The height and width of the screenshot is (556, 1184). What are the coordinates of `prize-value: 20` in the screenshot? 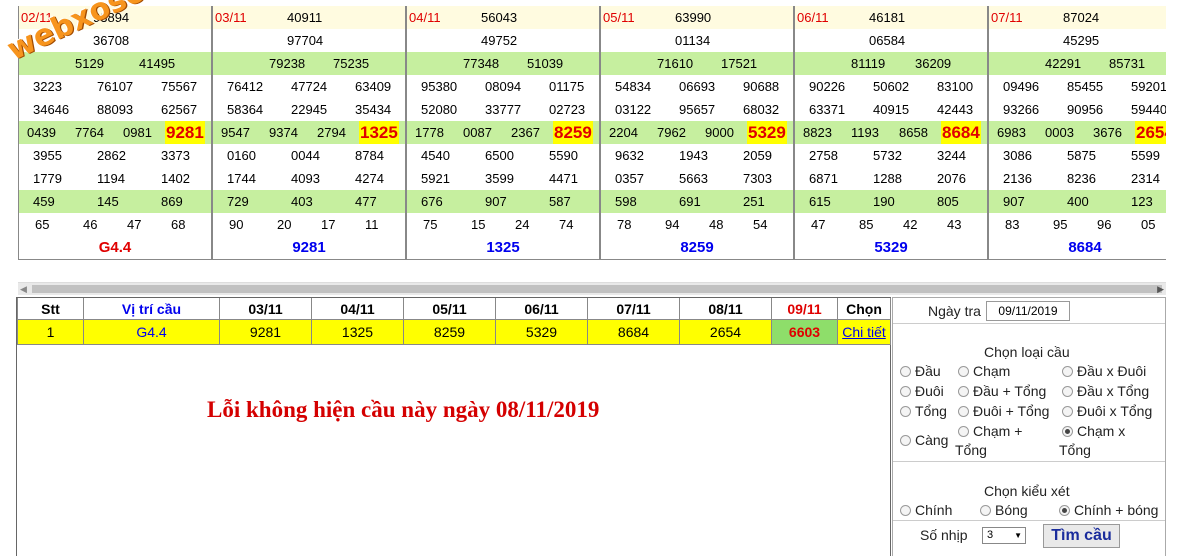 It's located at (284, 224).